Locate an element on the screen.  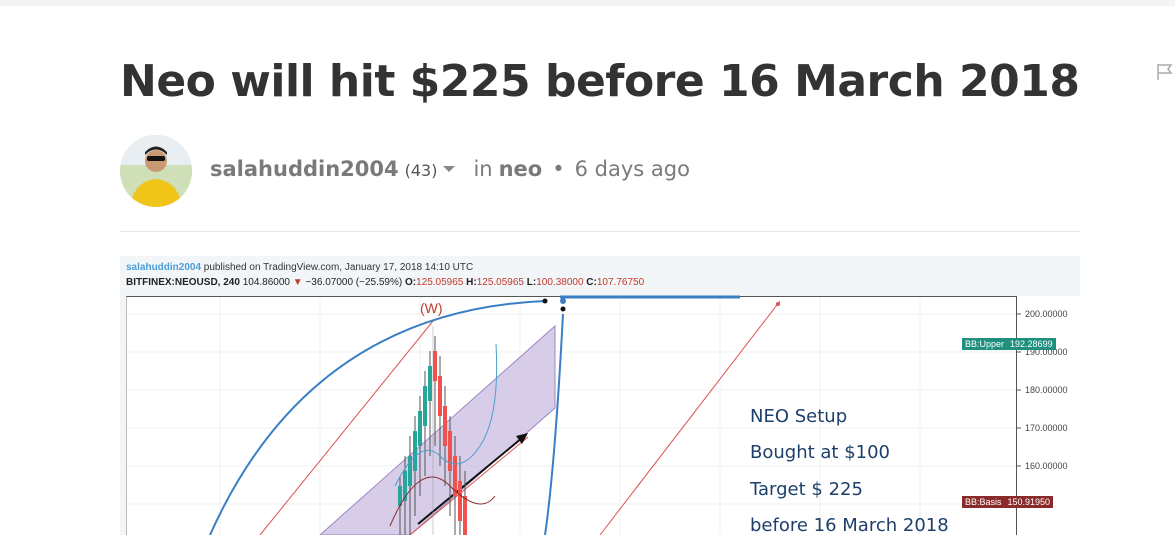
bb-upper-label: BB:Upper is located at coordinates (985, 344).